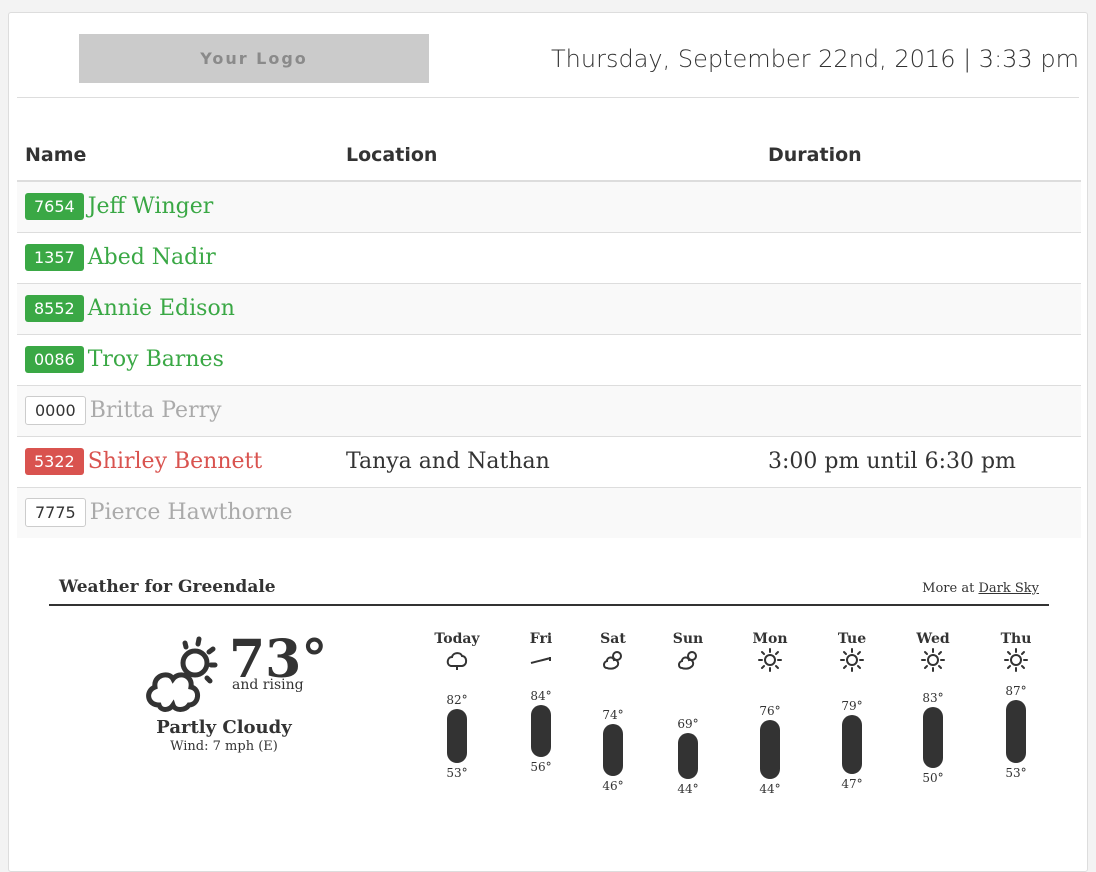 This screenshot has height=872, width=1096. I want to click on id-badge: 0086, so click(54, 359).